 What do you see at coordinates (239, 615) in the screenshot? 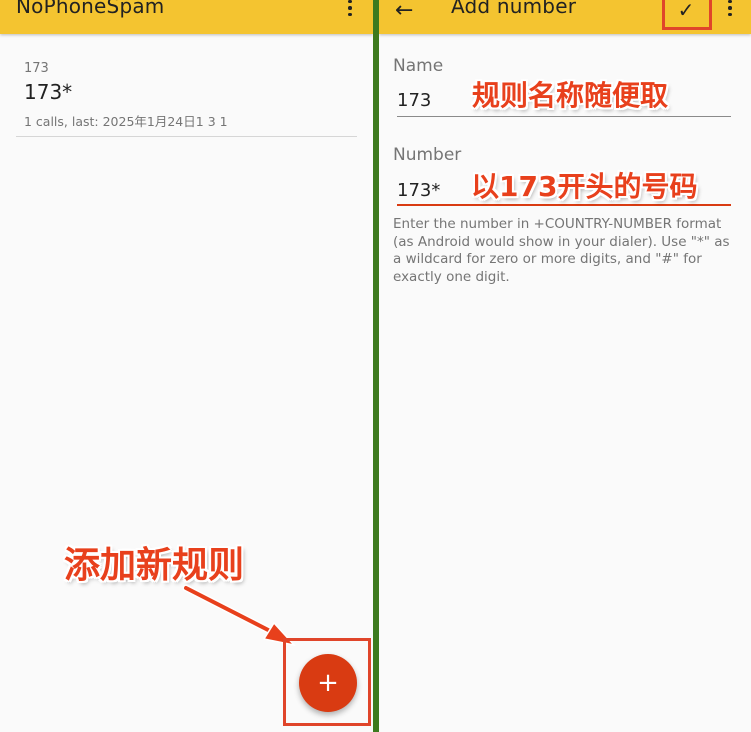
I see `arrow-annotation` at bounding box center [239, 615].